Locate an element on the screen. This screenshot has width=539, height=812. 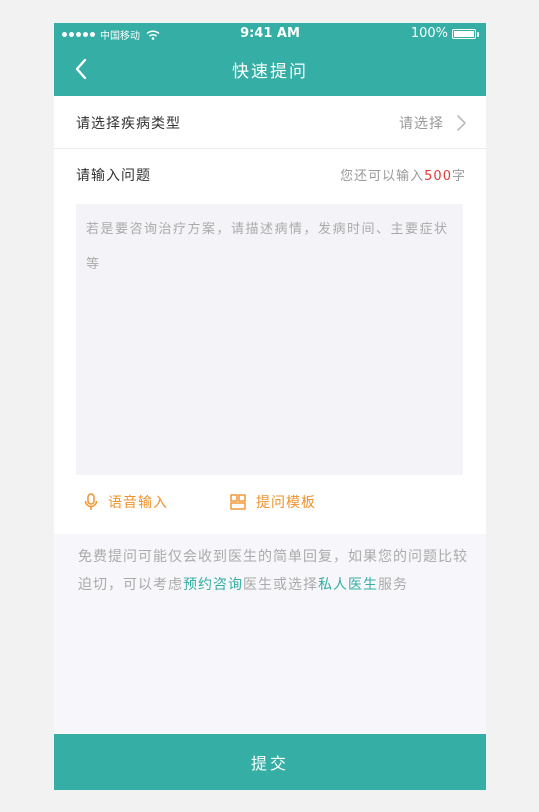
disease-type-label: 请选择疾病类型 is located at coordinates (128, 124).